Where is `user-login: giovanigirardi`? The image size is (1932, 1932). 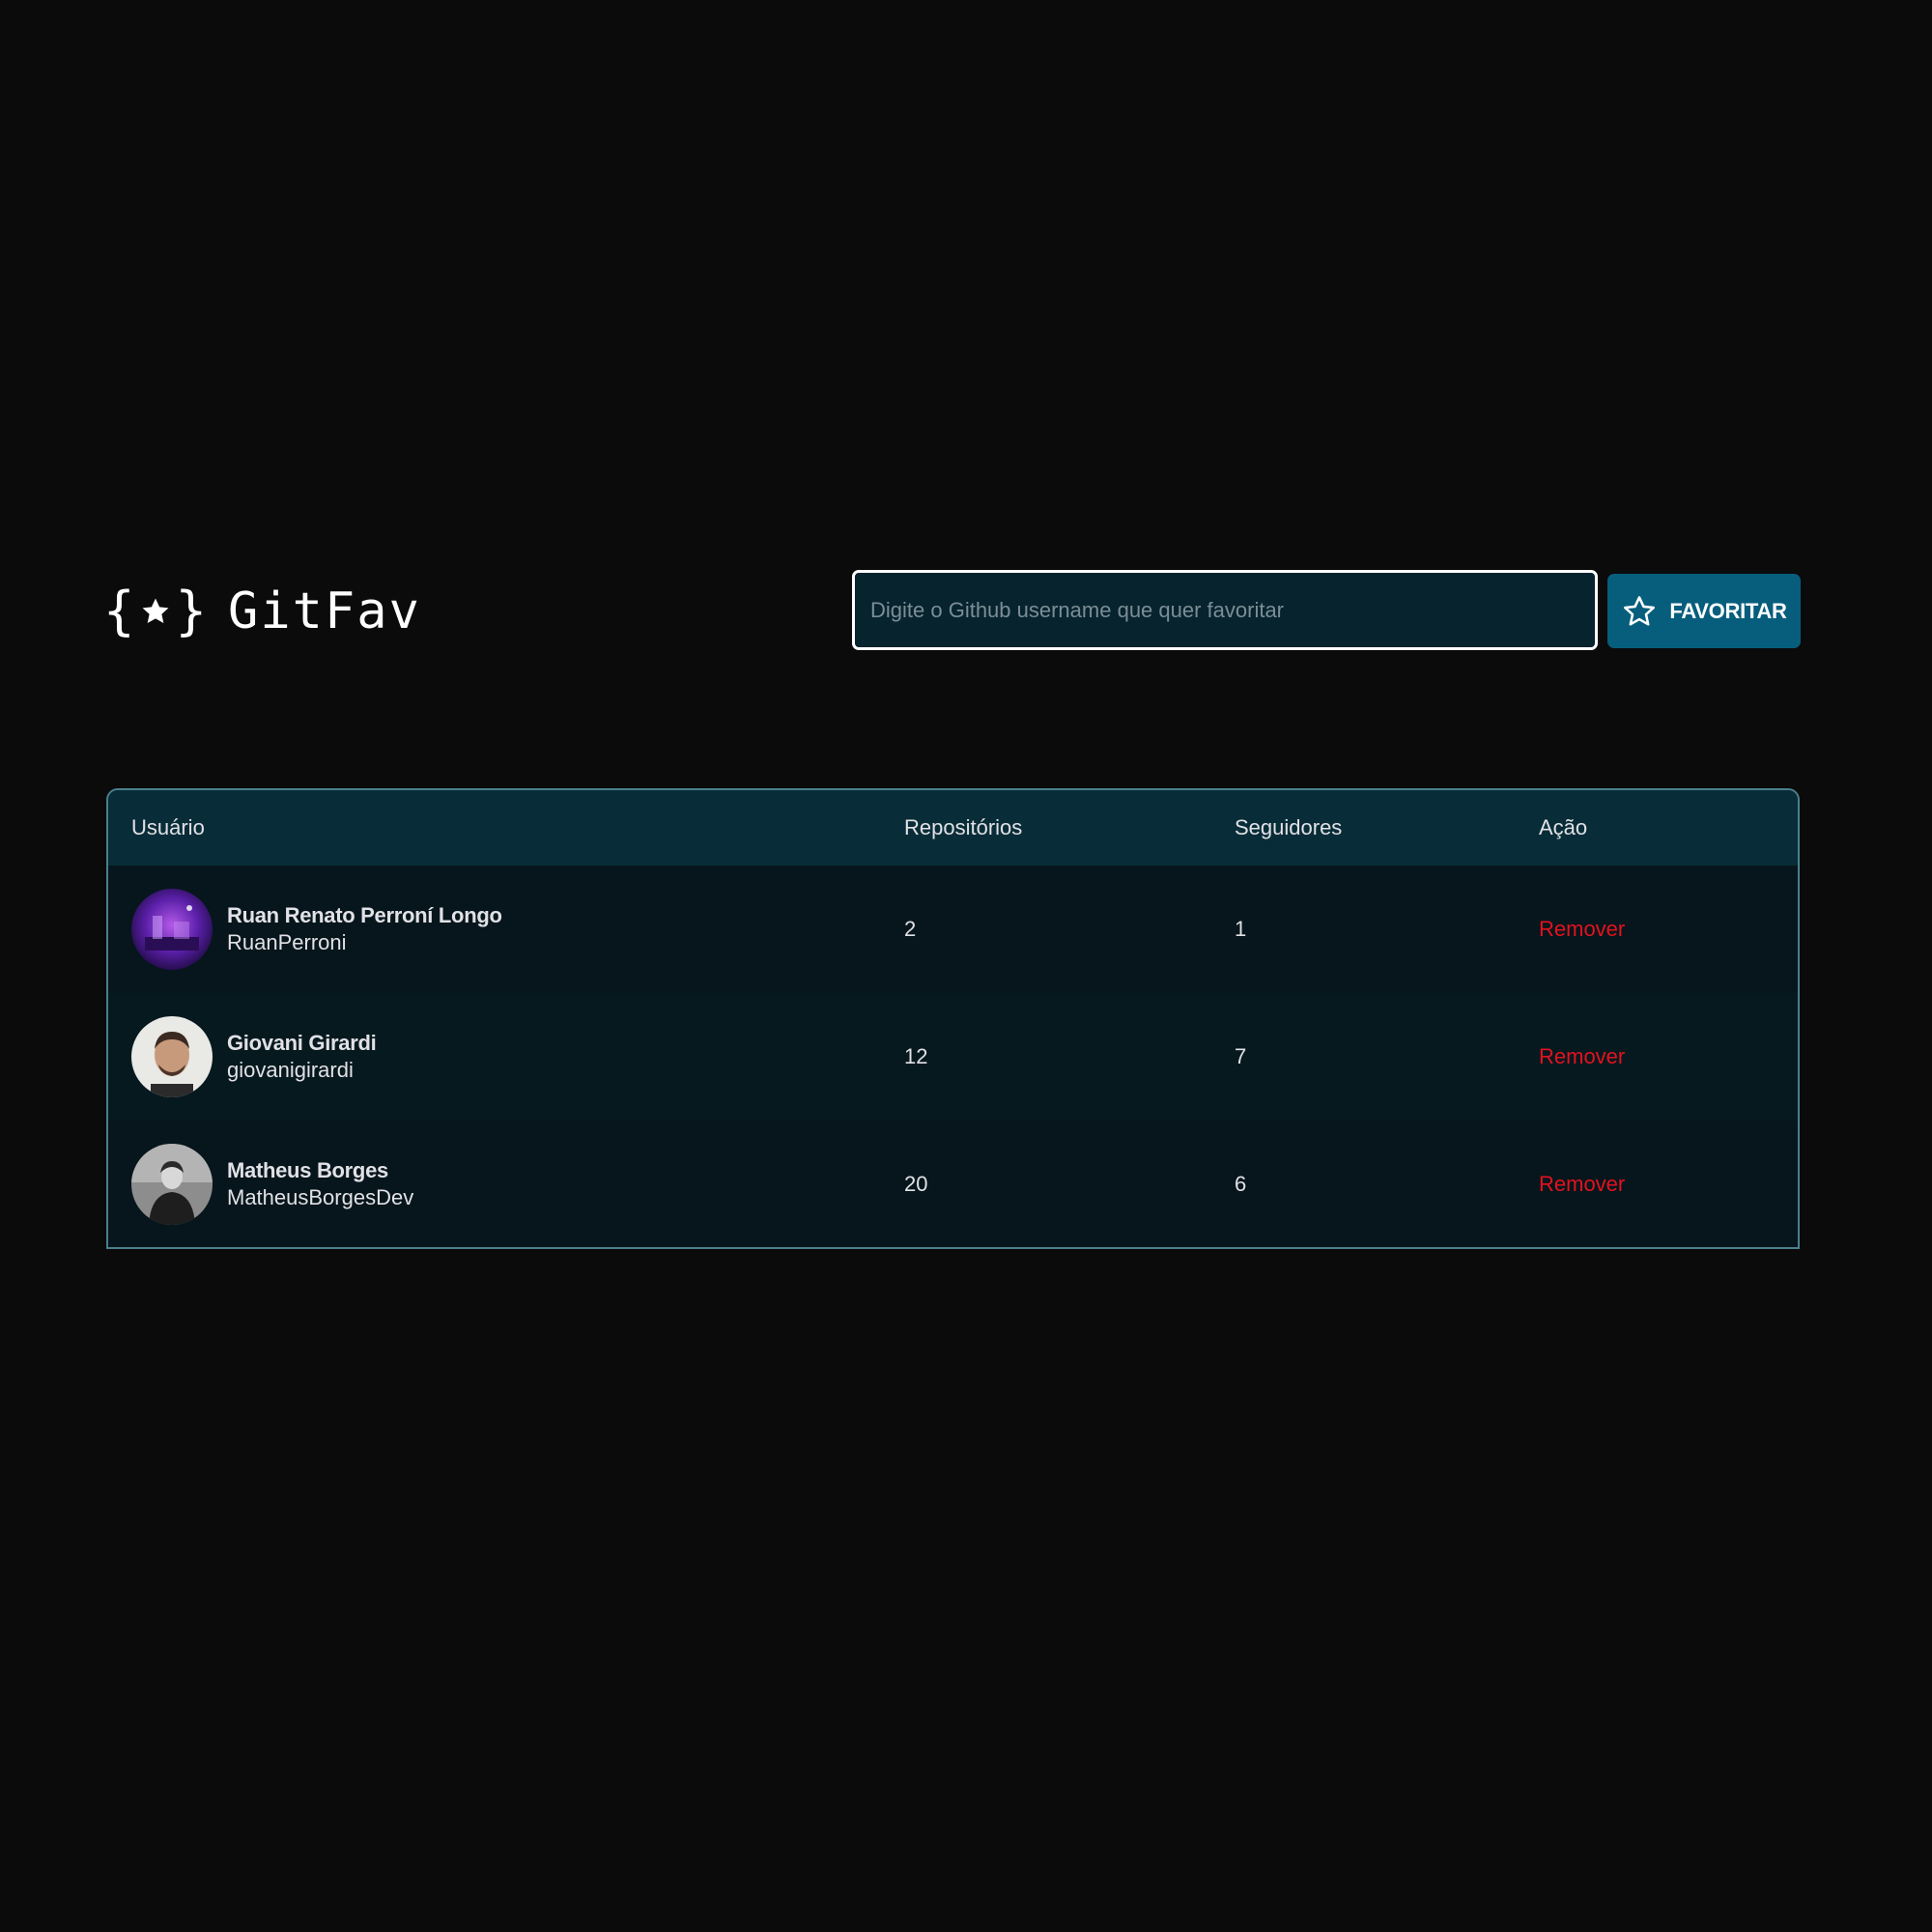
user-login: giovanigirardi is located at coordinates (290, 1070).